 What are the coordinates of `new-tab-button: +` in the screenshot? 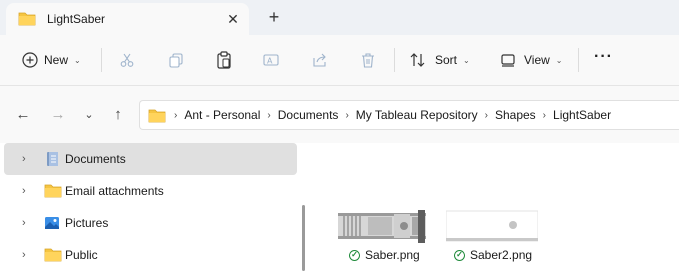 It's located at (274, 17).